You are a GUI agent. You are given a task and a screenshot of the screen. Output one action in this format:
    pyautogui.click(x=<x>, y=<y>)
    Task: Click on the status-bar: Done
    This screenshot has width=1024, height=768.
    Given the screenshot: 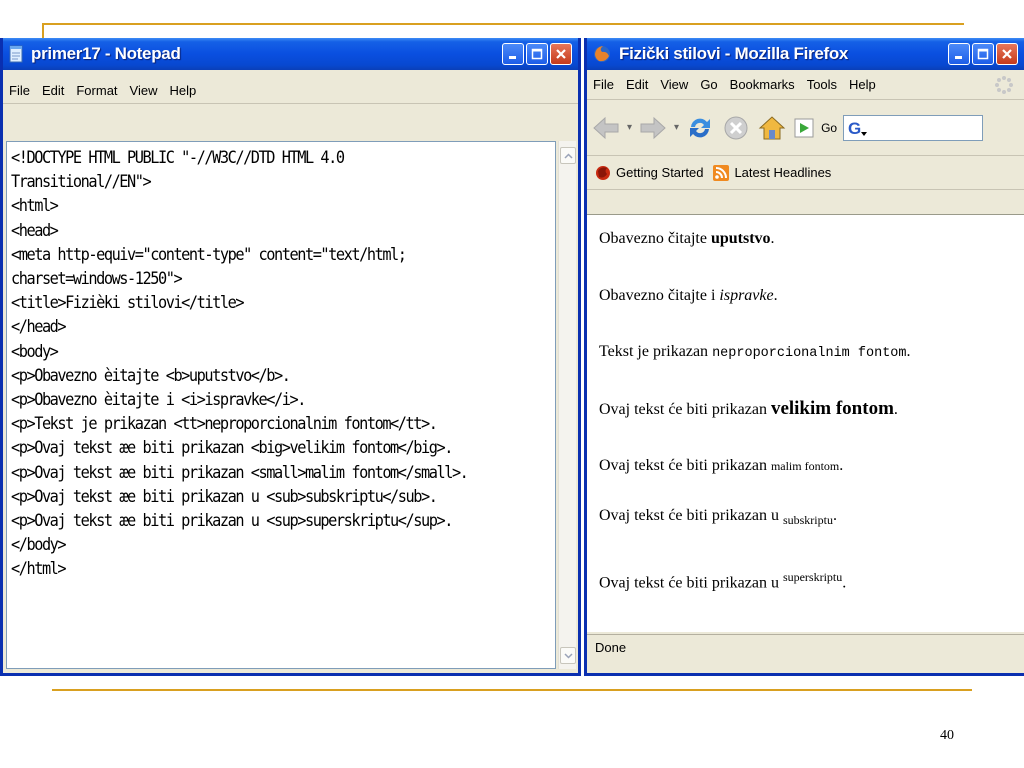 What is the action you would take?
    pyautogui.click(x=805, y=647)
    